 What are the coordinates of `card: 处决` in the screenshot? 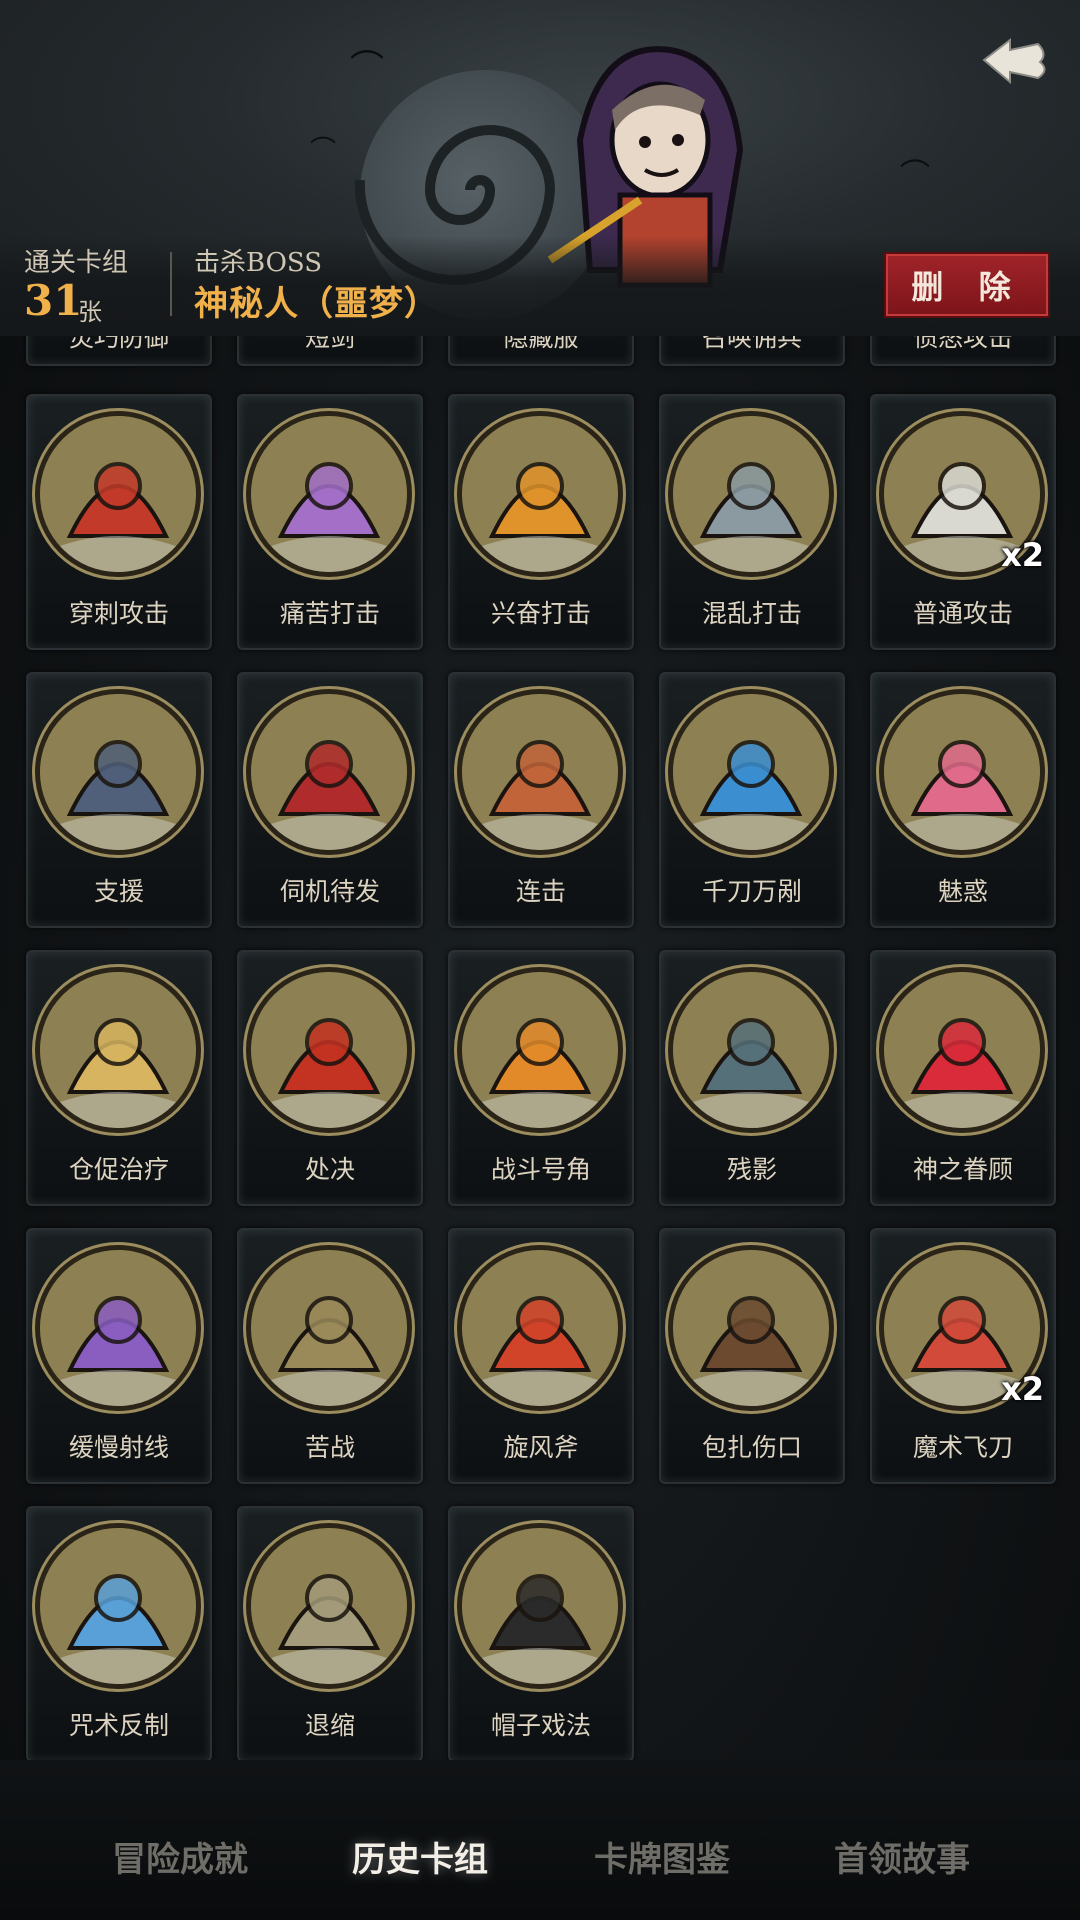 It's located at (330, 1078).